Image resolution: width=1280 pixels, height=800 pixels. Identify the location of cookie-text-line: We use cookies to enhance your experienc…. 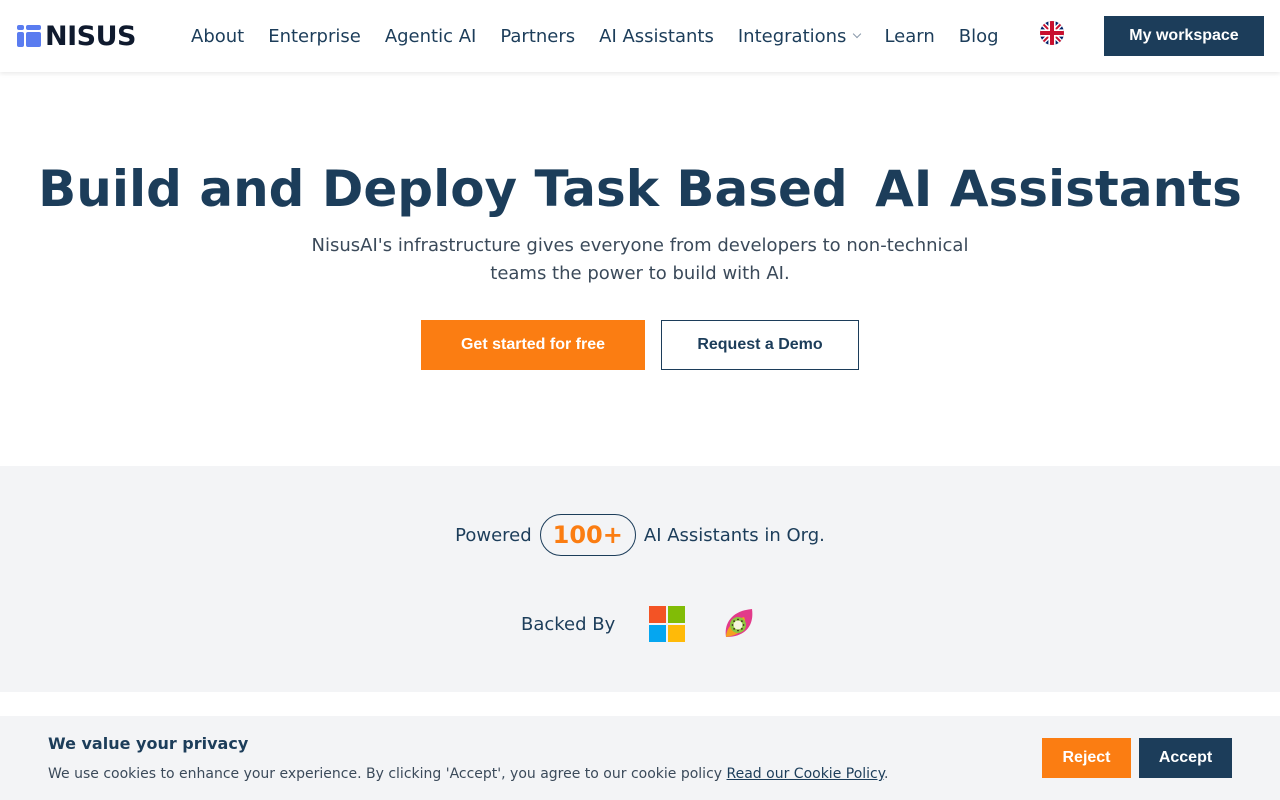
(468, 774).